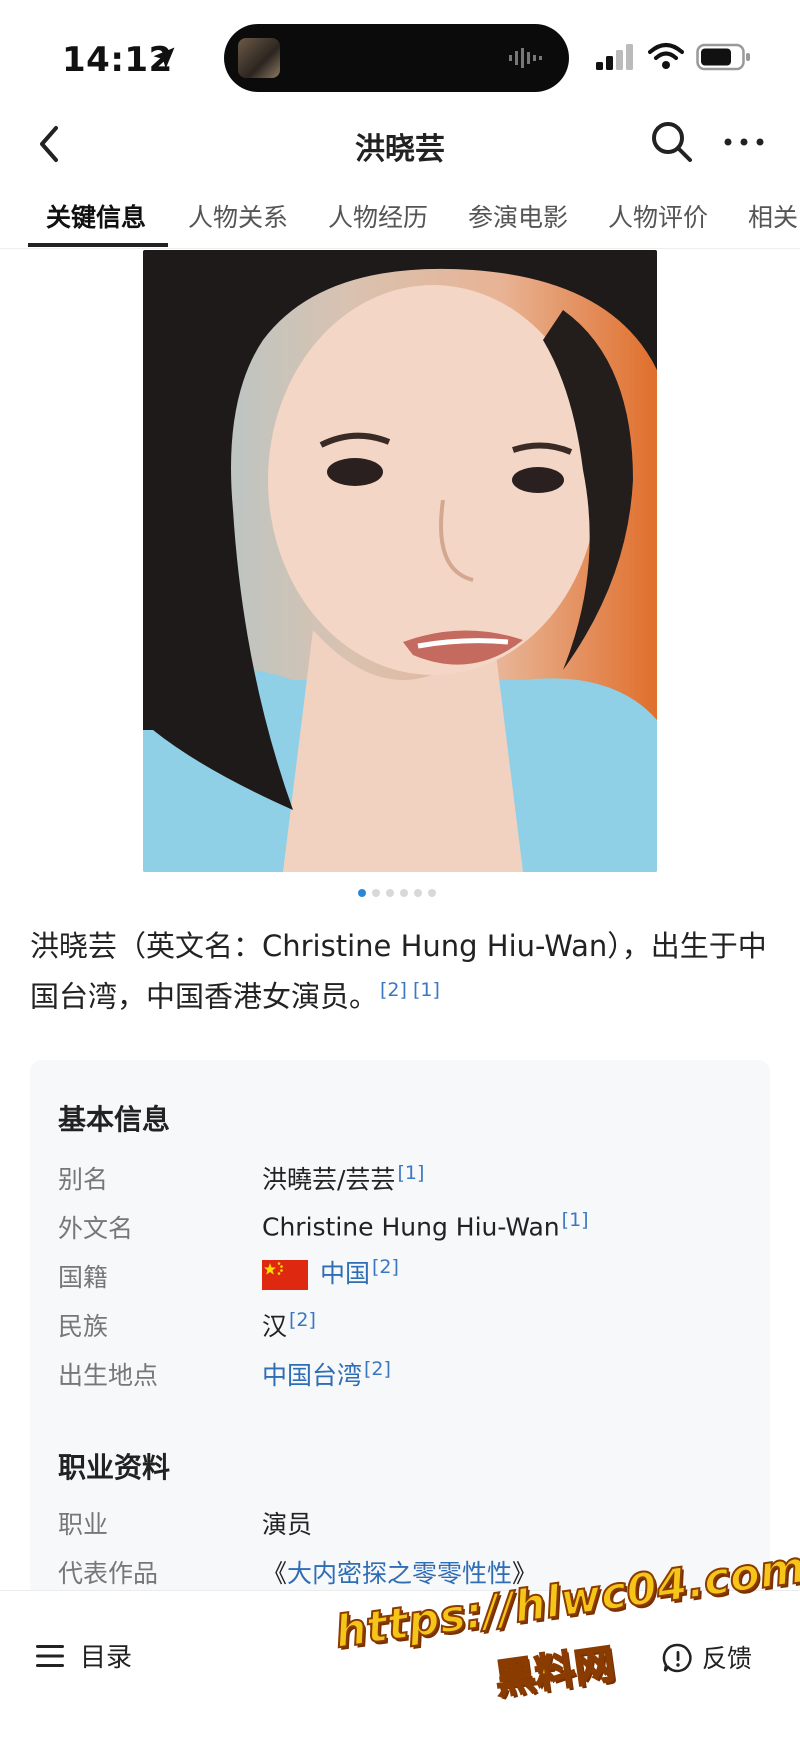 The height and width of the screenshot is (1740, 800). What do you see at coordinates (658, 216) in the screenshot?
I see `tab-reviews: 人物评价` at bounding box center [658, 216].